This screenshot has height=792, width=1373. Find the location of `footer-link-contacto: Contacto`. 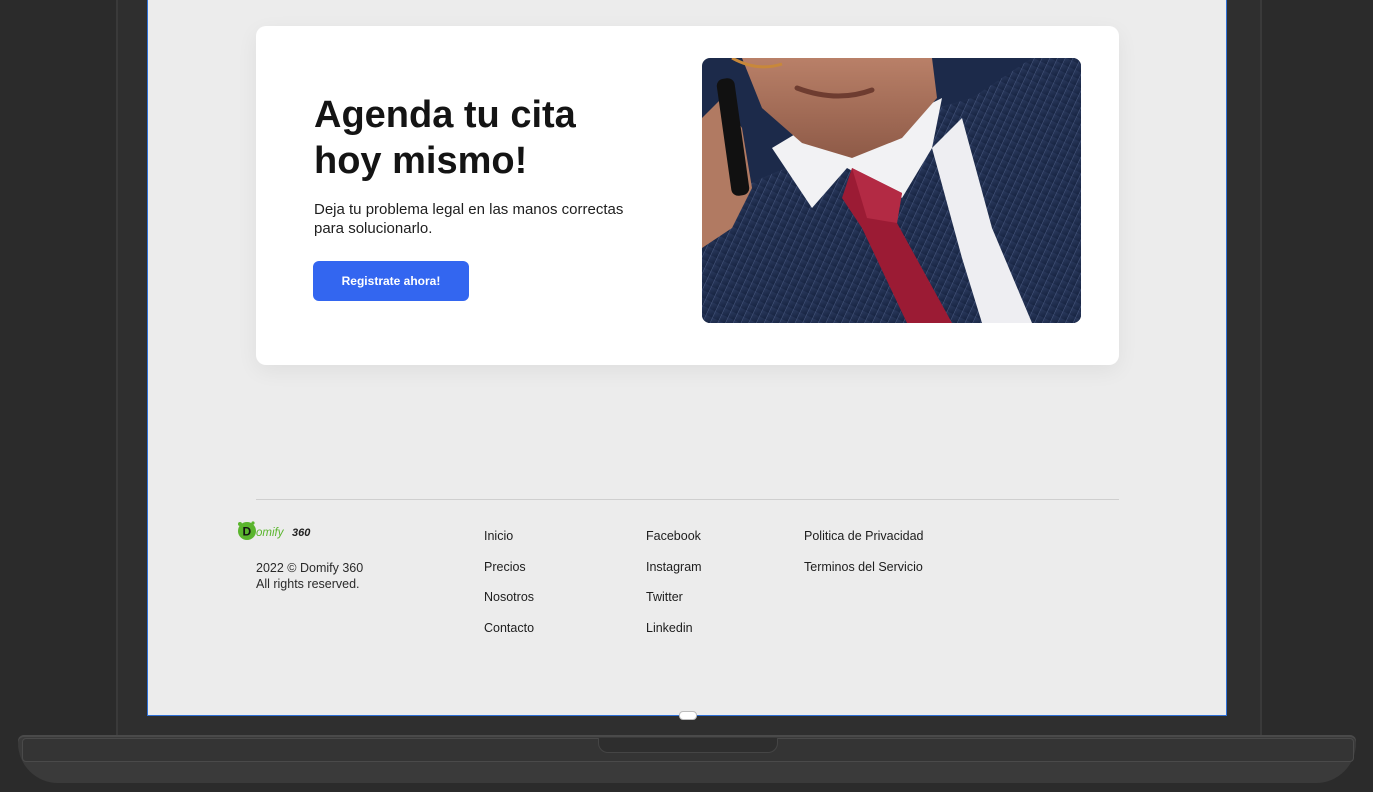

footer-link-contacto: Contacto is located at coordinates (509, 632).